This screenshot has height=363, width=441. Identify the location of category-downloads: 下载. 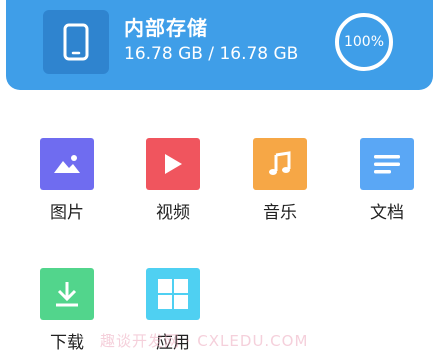
(67, 310).